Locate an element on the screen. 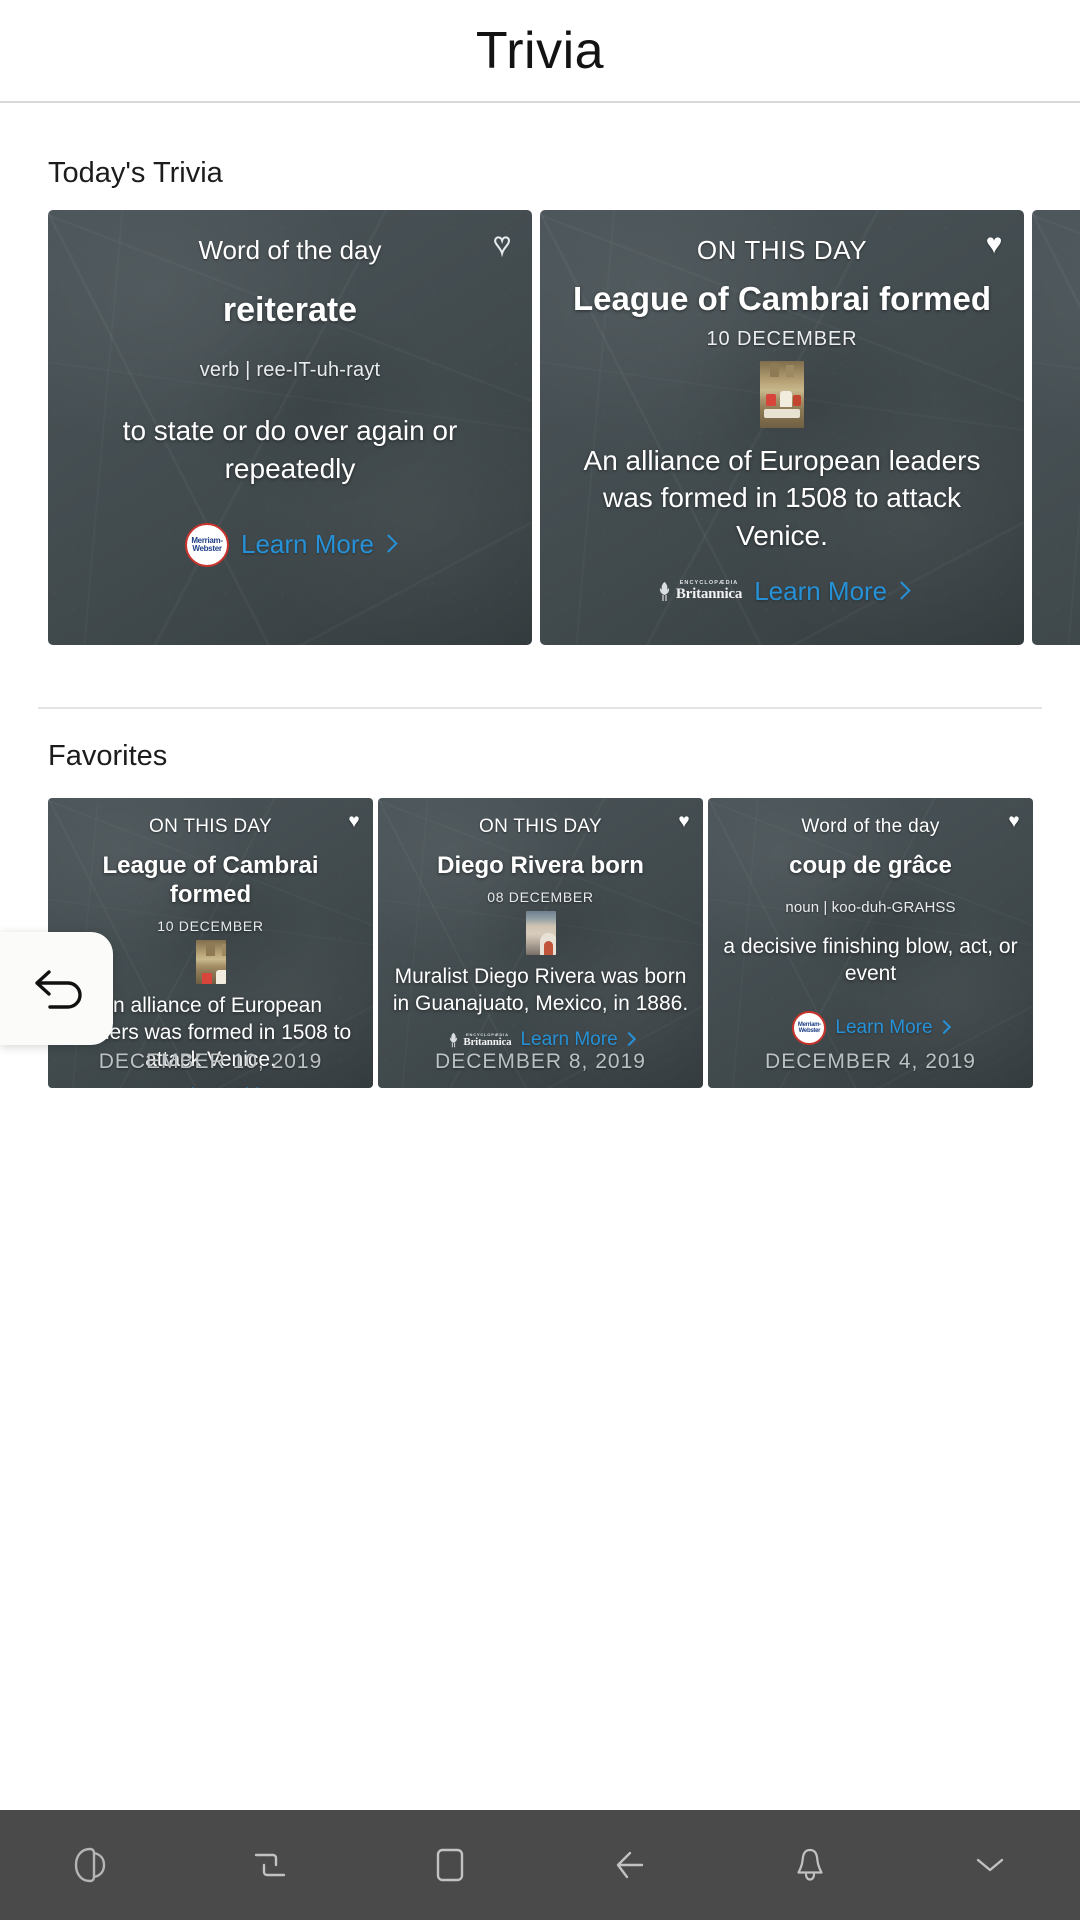  saved-date-stamp: DECEMBER 4, 2019 is located at coordinates (870, 1061).